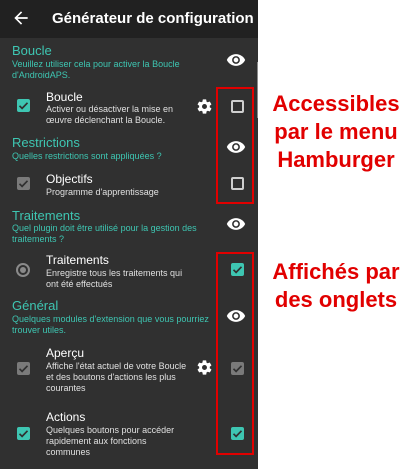 This screenshot has width=410, height=469. Describe the element at coordinates (66, 417) in the screenshot. I see `item-title-actions: Actions` at that location.